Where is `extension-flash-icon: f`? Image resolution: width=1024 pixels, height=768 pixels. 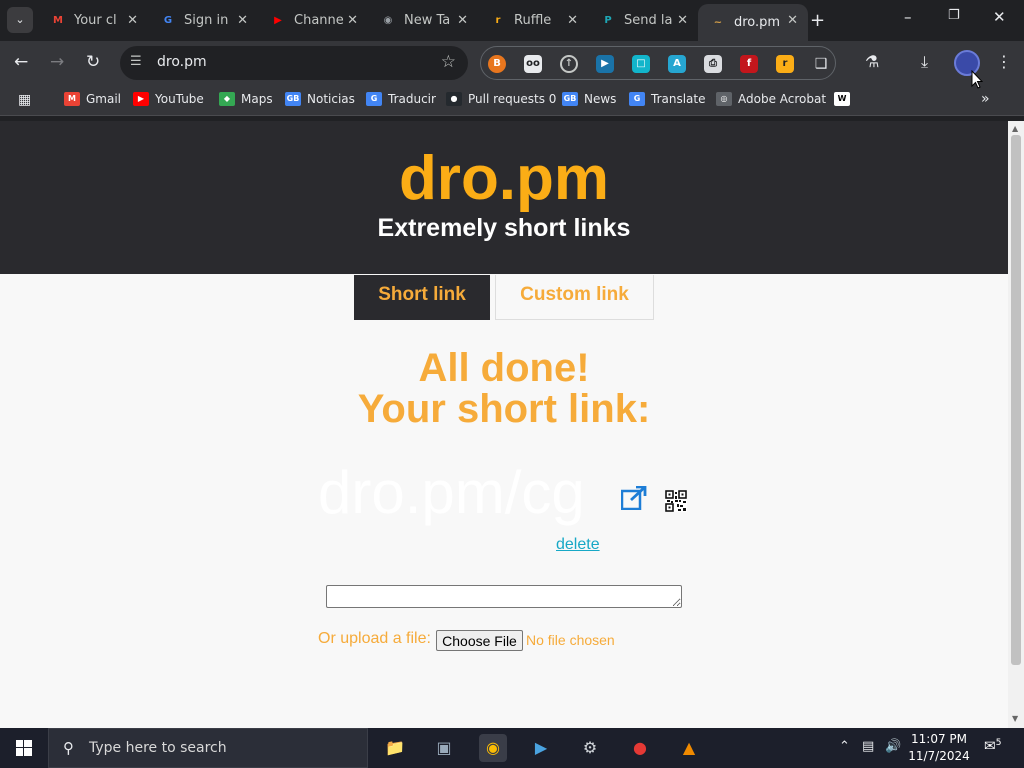
extension-flash-icon: f is located at coordinates (749, 64).